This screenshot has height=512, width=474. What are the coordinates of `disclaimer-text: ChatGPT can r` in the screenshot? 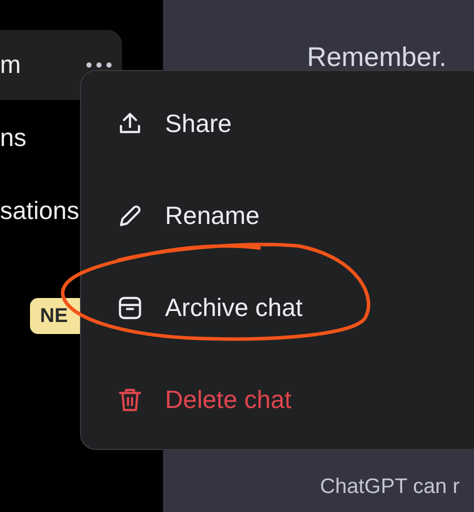 It's located at (390, 487).